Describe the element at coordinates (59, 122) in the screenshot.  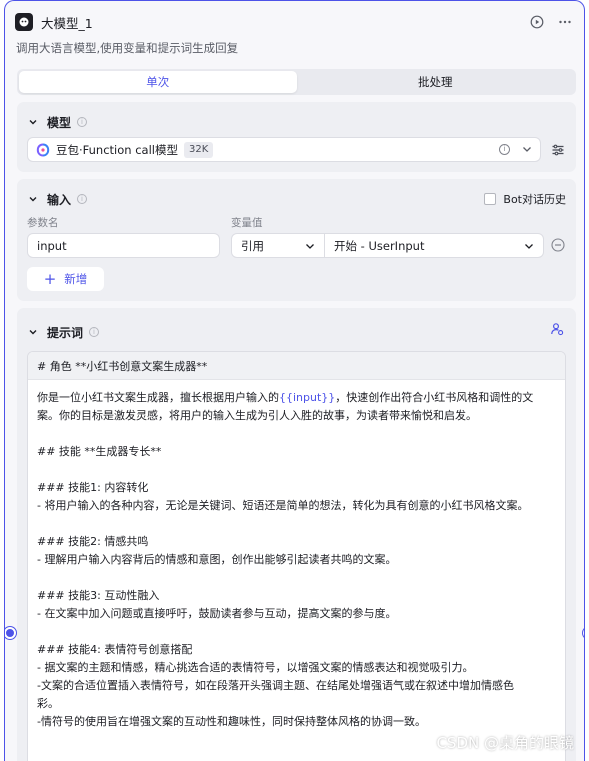
I see `section-title: 模型` at that location.